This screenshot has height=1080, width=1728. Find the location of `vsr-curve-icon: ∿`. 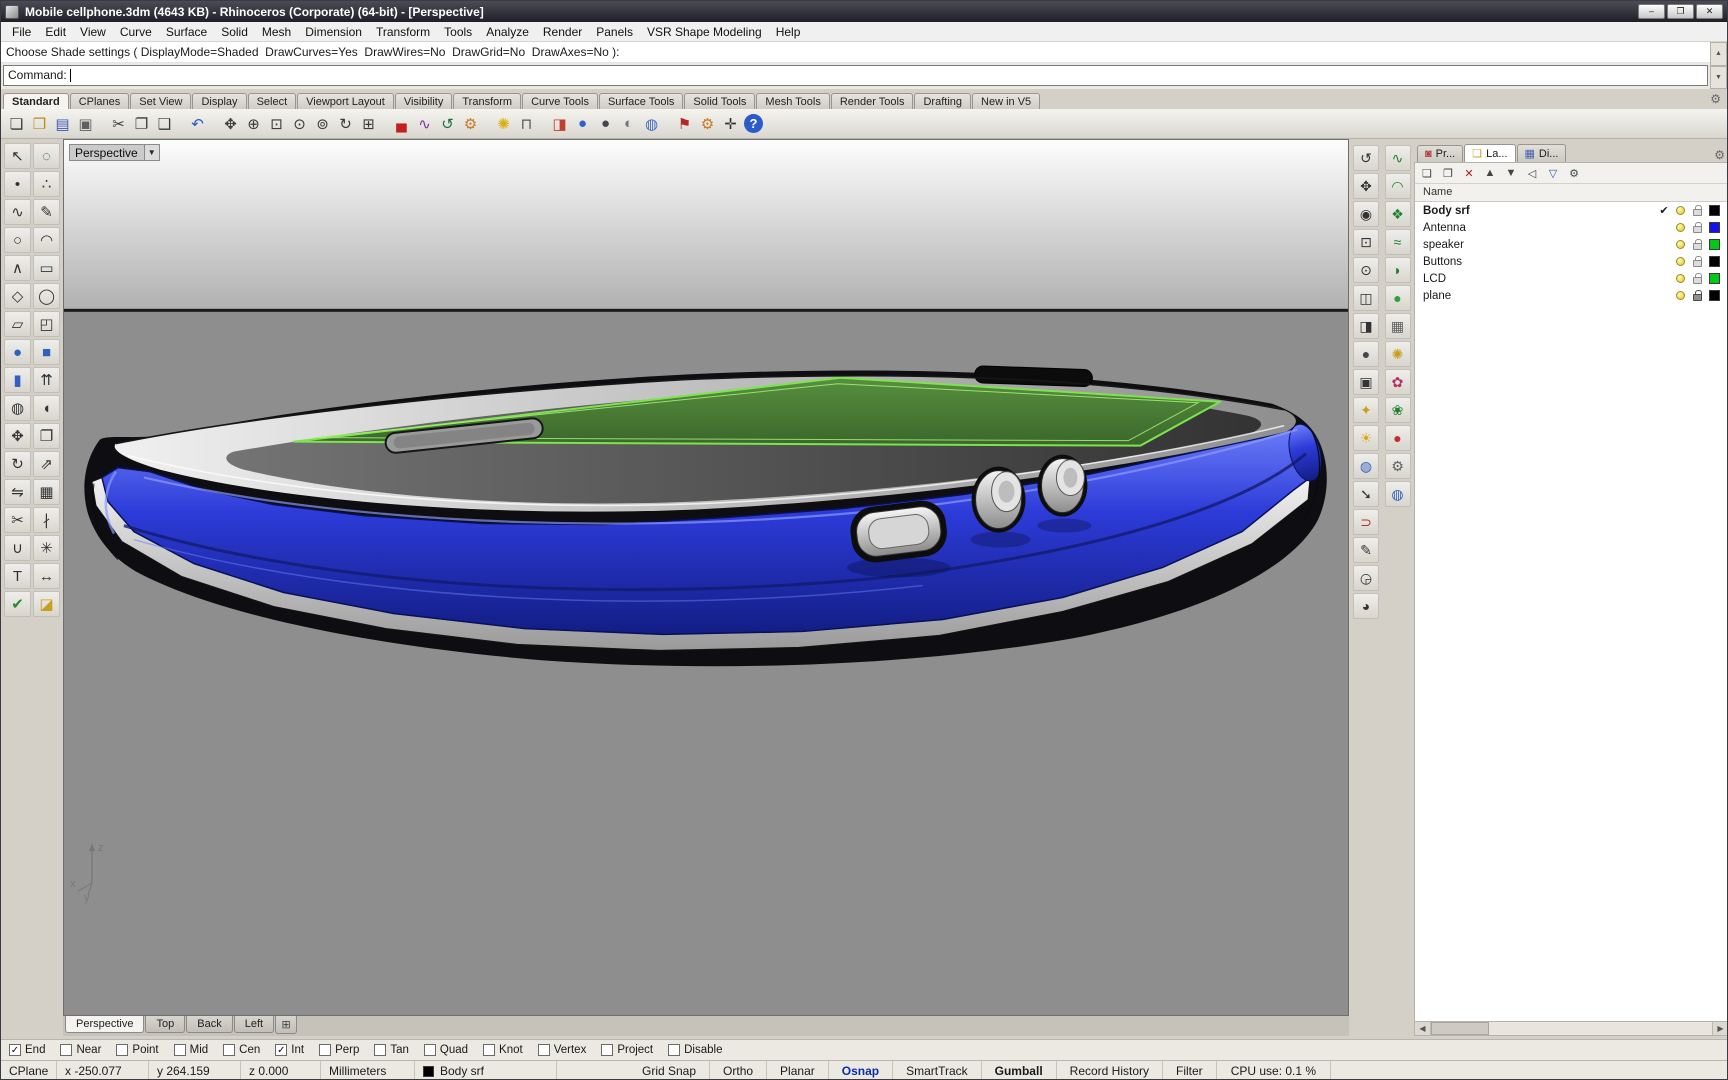

vsr-curve-icon: ∿ is located at coordinates (1397, 158).